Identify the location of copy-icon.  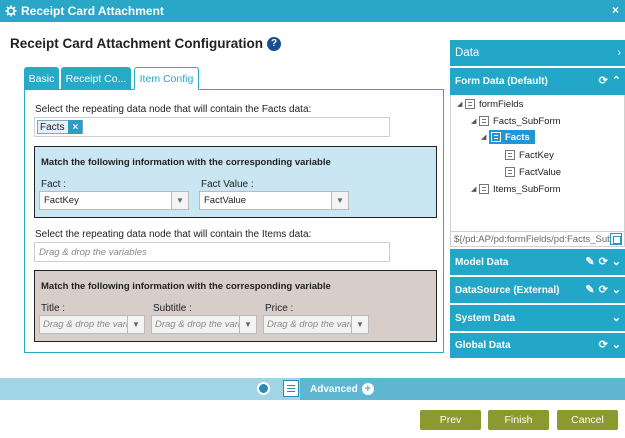
(616, 239).